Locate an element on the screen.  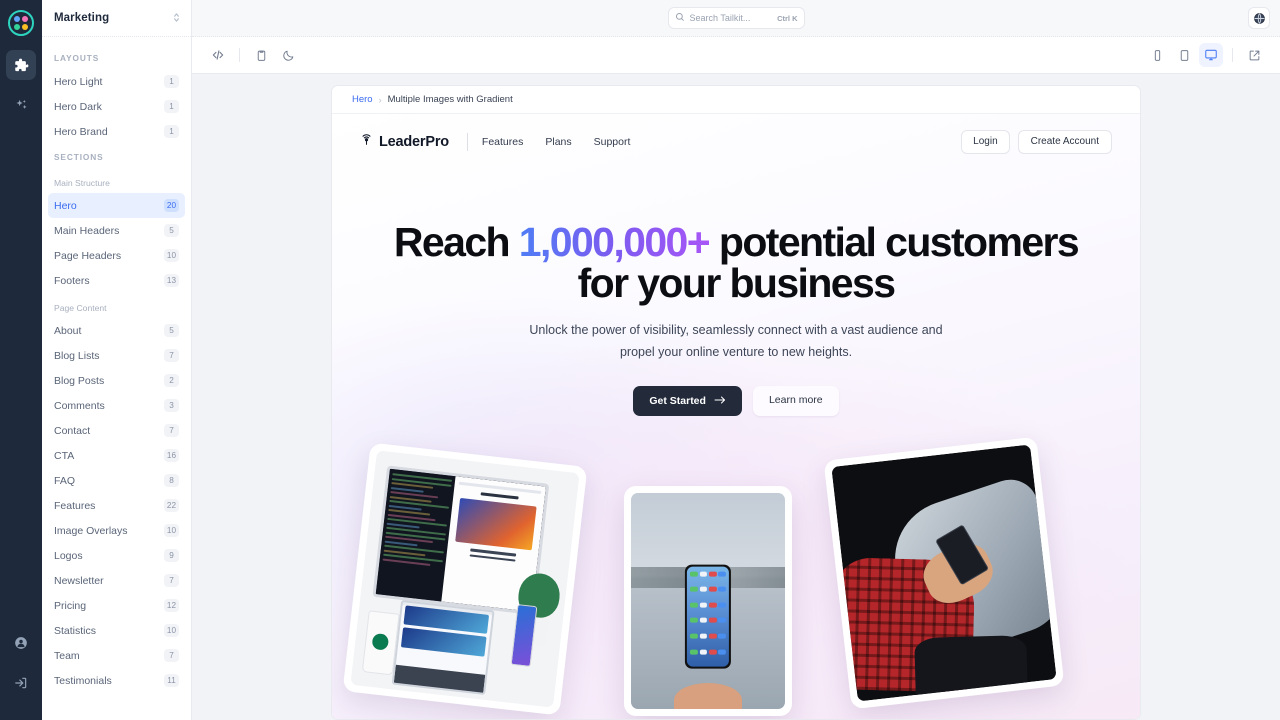
sidebar-group-layouts: LAYOUTS is located at coordinates (77, 58).